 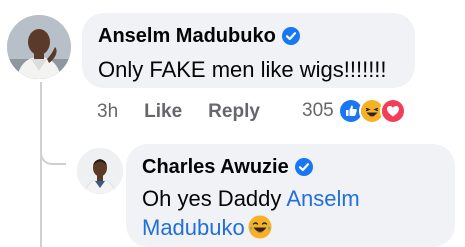 I want to click on comment-timestamp: 3h, so click(x=107, y=112).